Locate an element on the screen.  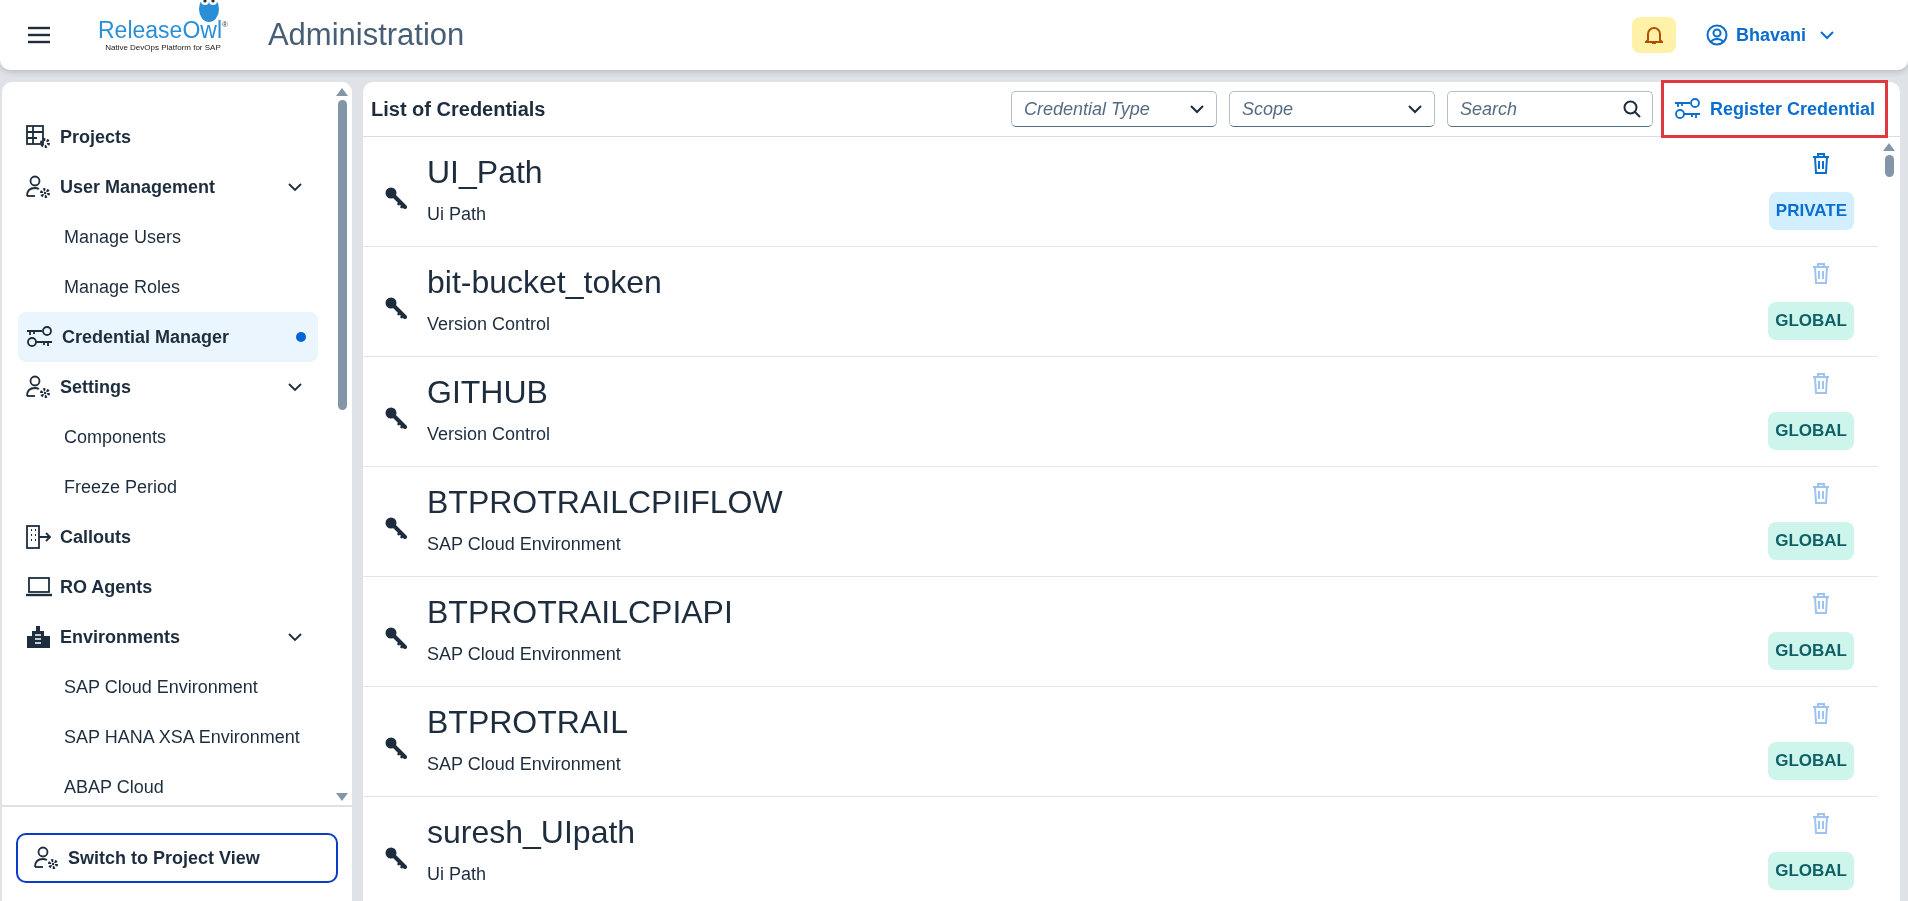
sidebar-item: Callouts is located at coordinates (168, 537).